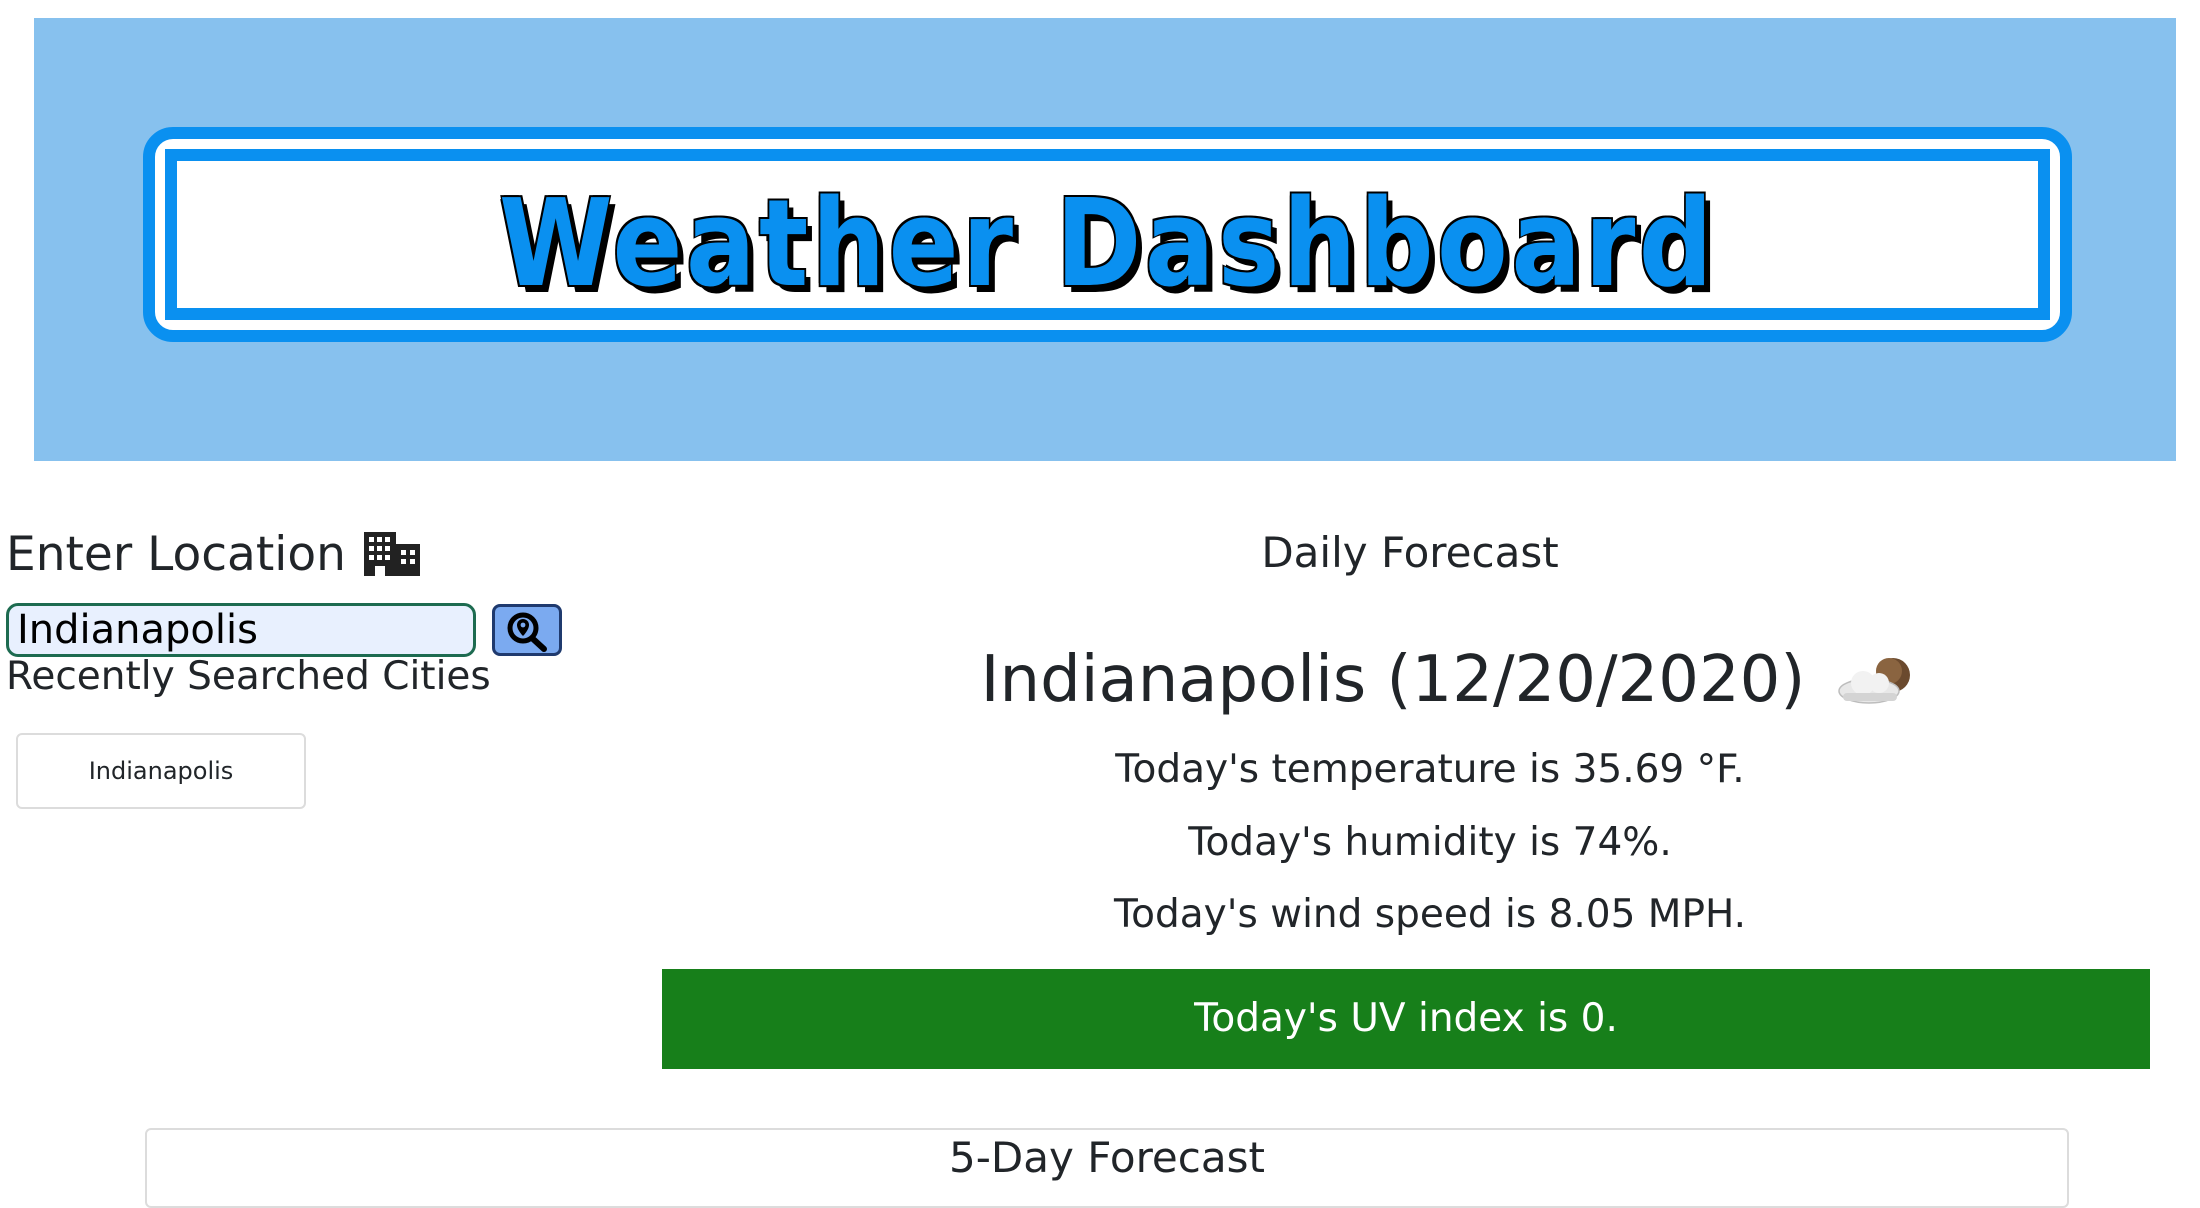 The width and height of the screenshot is (2200, 1208). I want to click on recent-searches-label: Recently Searched Cities, so click(248, 676).